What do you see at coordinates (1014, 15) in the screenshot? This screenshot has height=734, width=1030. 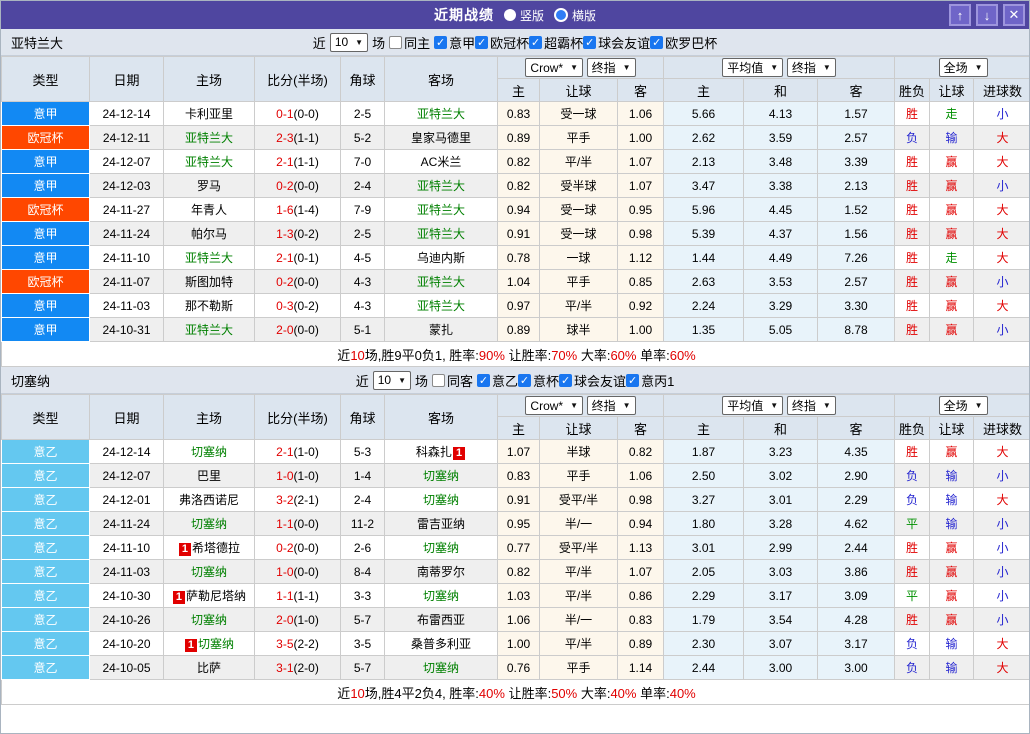 I see `close-button: ✕` at bounding box center [1014, 15].